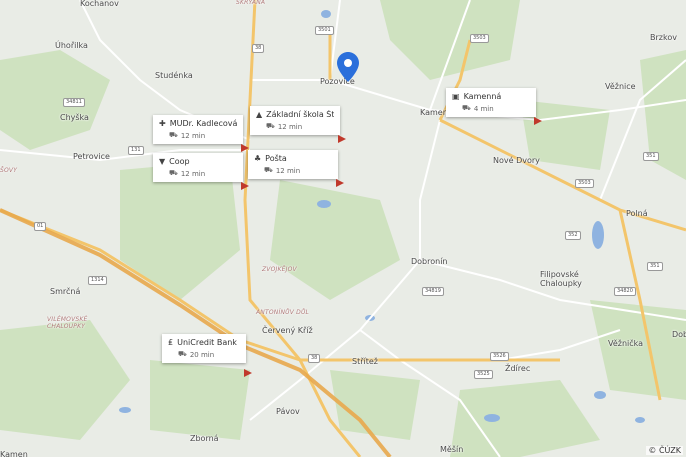 The width and height of the screenshot is (686, 457). Describe the element at coordinates (559, 274) in the screenshot. I see `place-label: Filipovské` at that location.